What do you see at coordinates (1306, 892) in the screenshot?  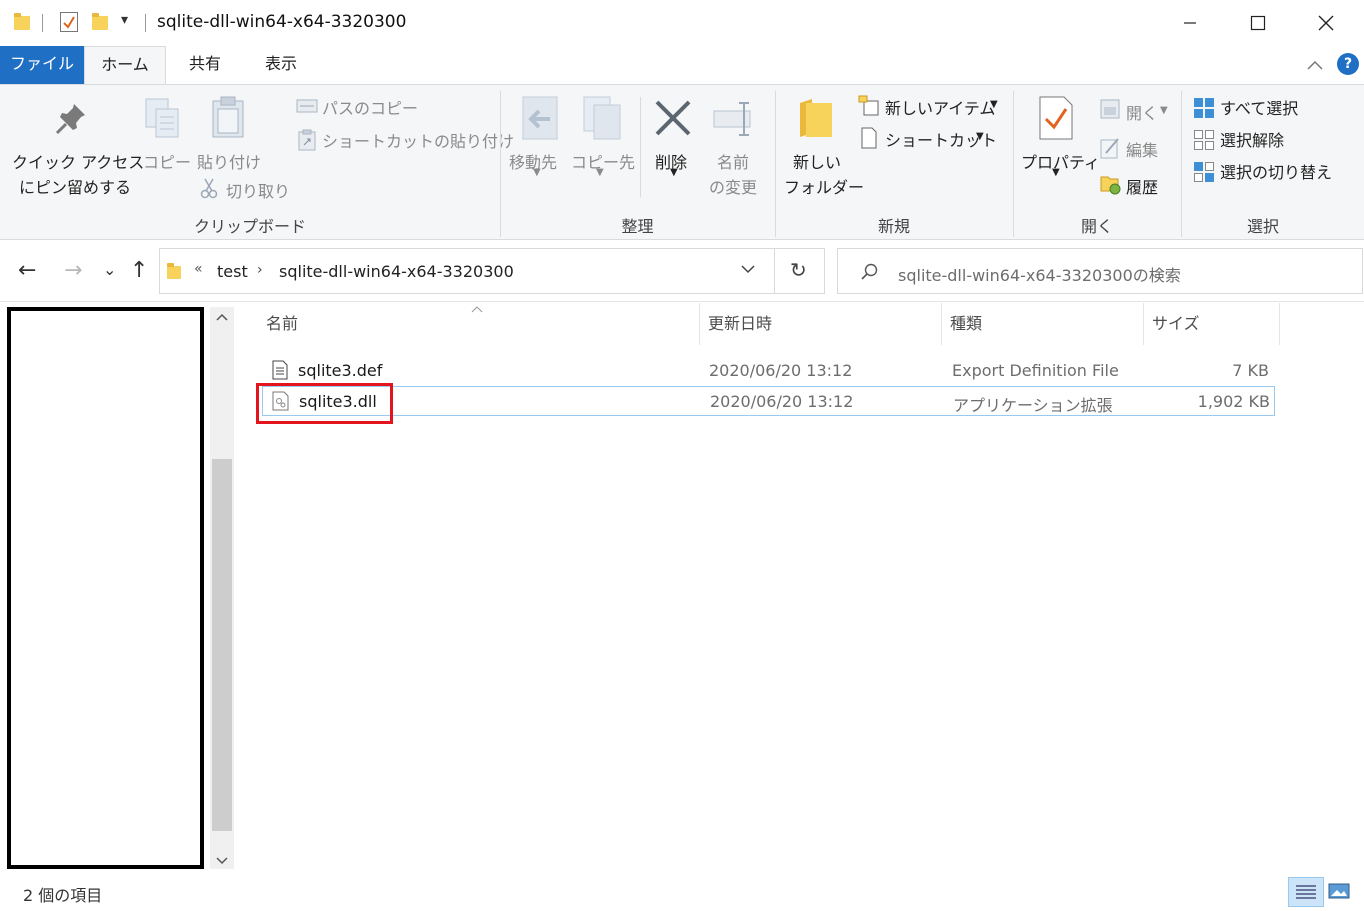 I see `details-view-button` at bounding box center [1306, 892].